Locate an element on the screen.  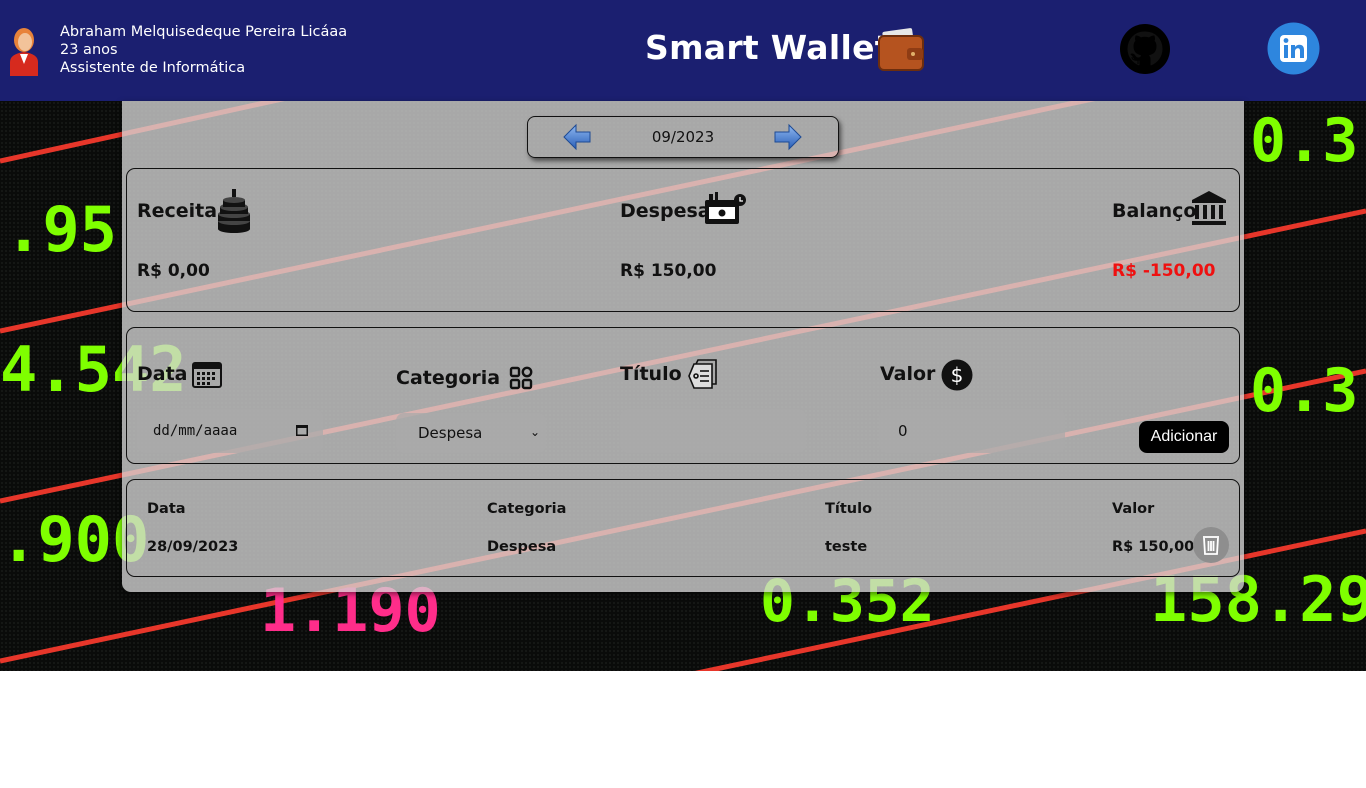
income-label: Receita is located at coordinates (177, 211).